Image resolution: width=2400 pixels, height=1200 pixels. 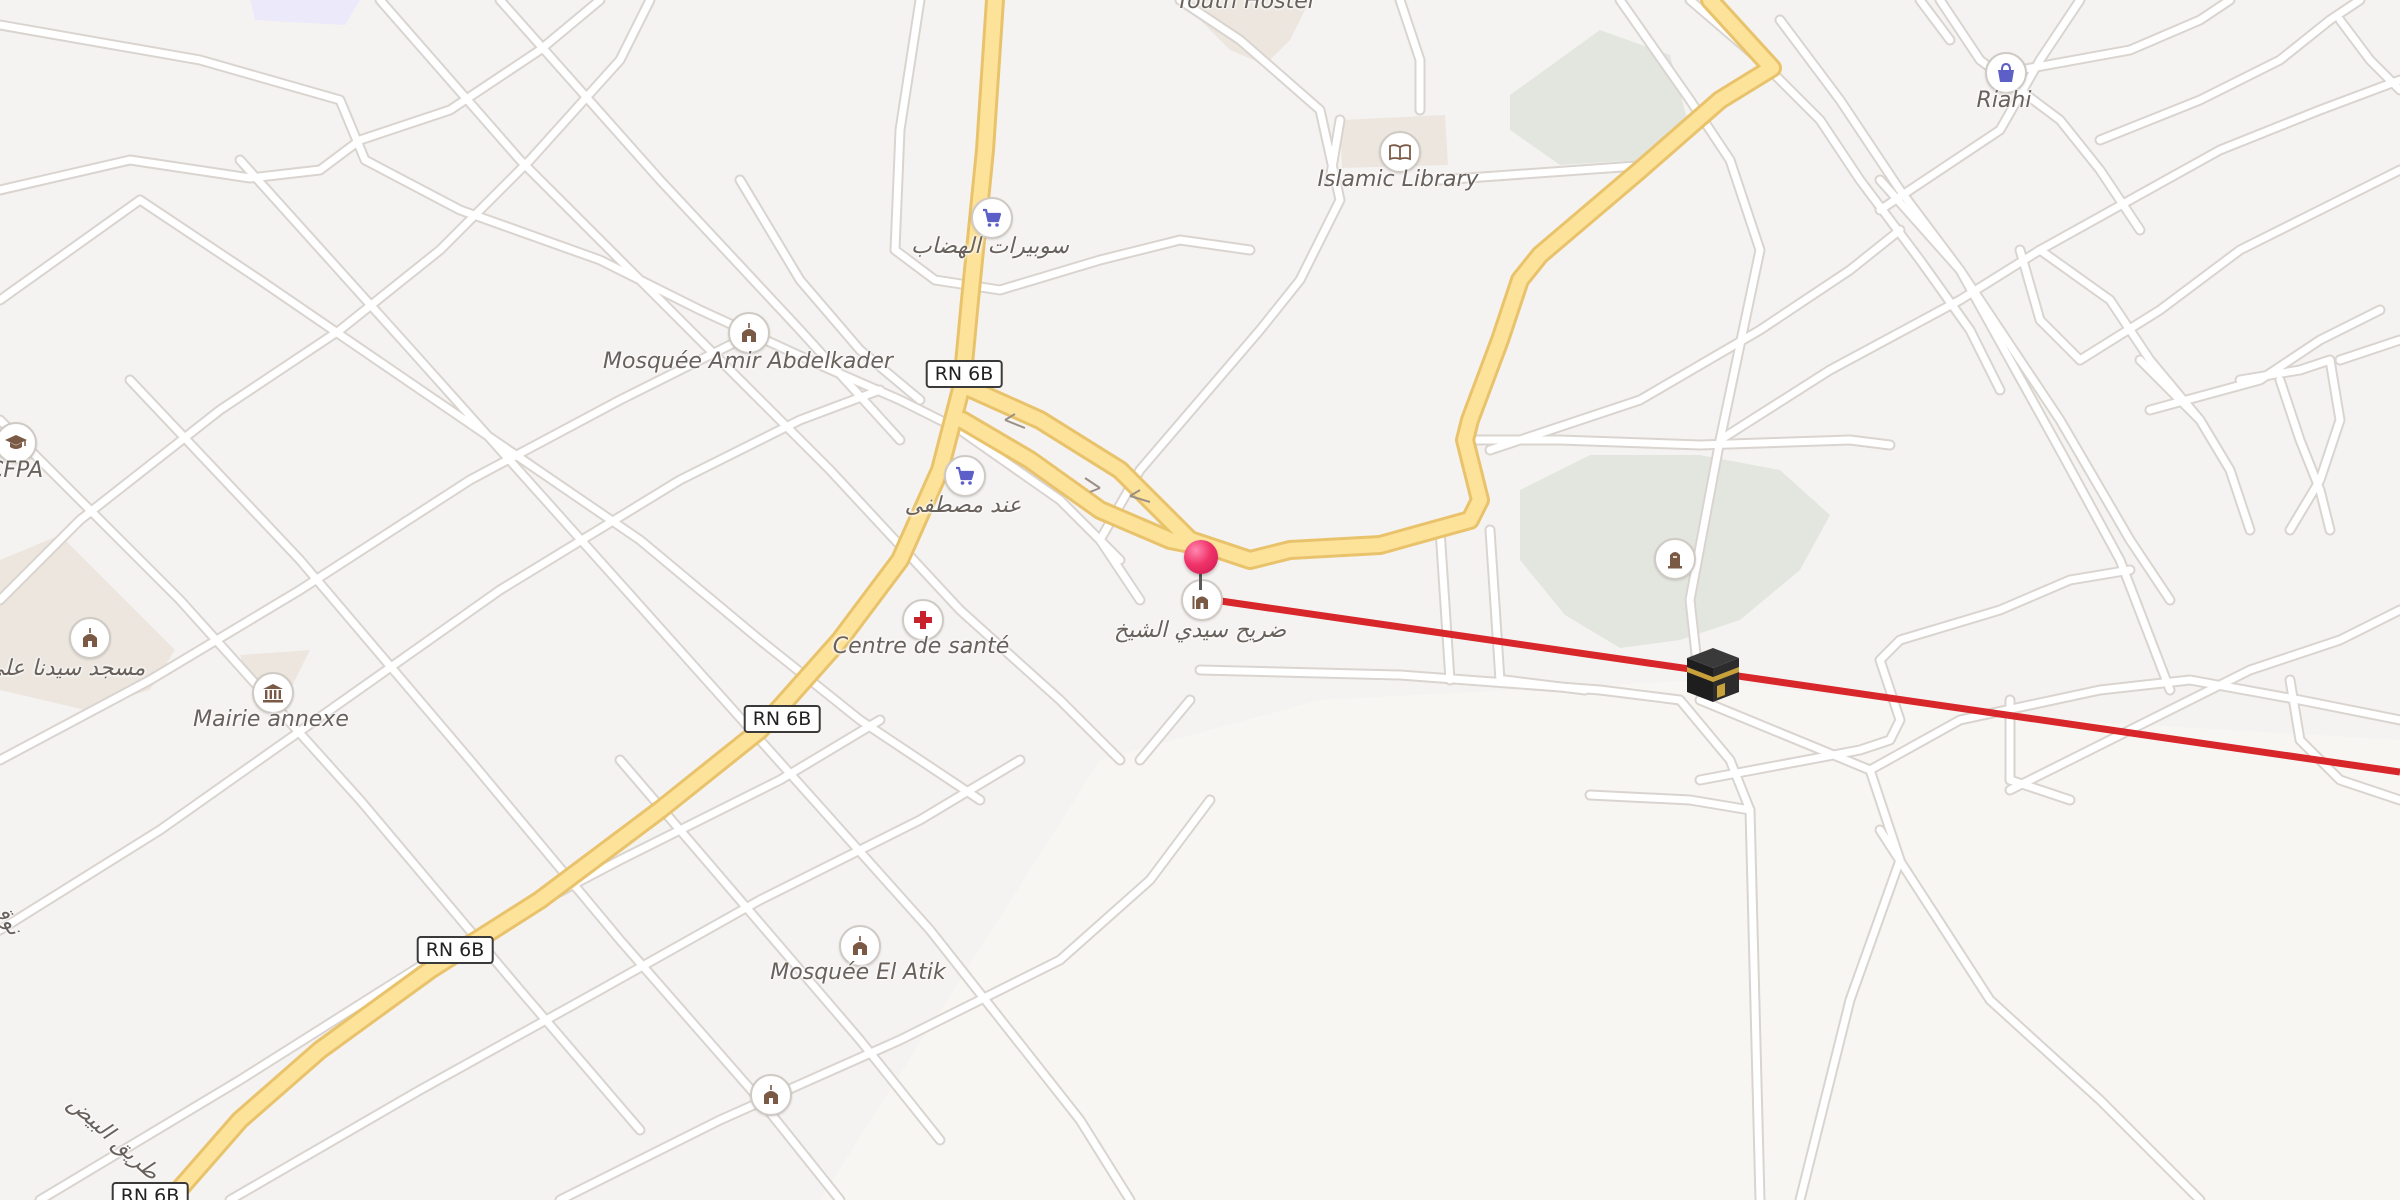 What do you see at coordinates (748, 361) in the screenshot?
I see `poi-label-mosquee-amir: Mosquée Amir Abdelkader` at bounding box center [748, 361].